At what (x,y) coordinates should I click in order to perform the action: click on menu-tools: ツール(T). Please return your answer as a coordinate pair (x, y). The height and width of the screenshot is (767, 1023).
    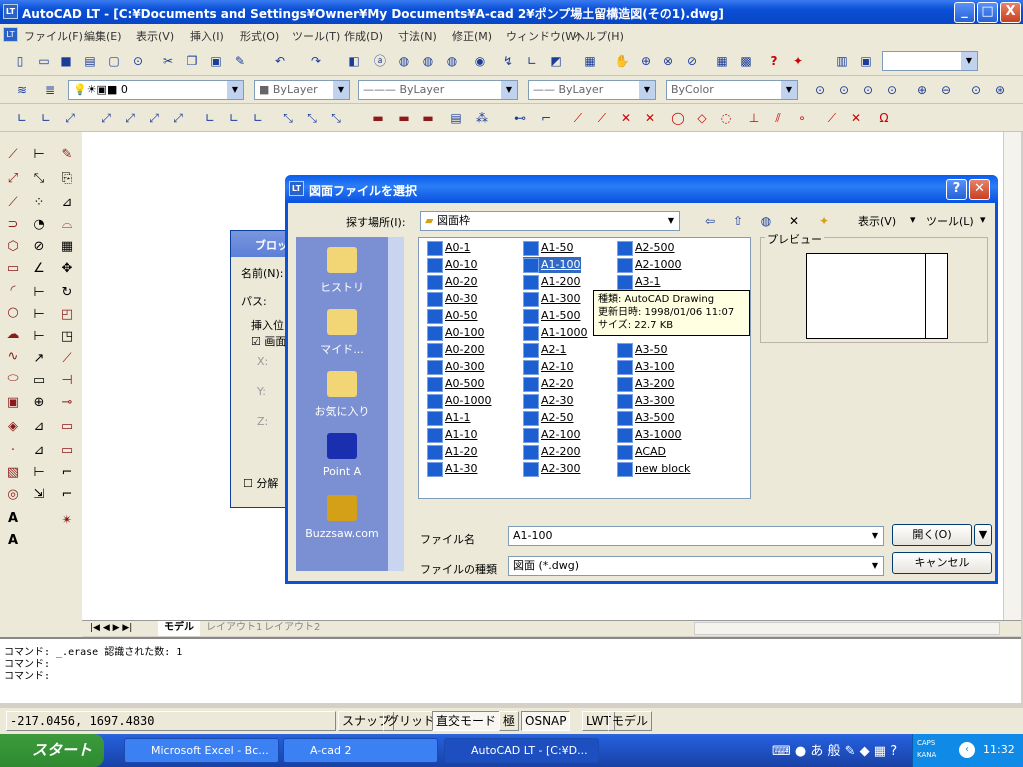
    Looking at the image, I should click on (316, 36).